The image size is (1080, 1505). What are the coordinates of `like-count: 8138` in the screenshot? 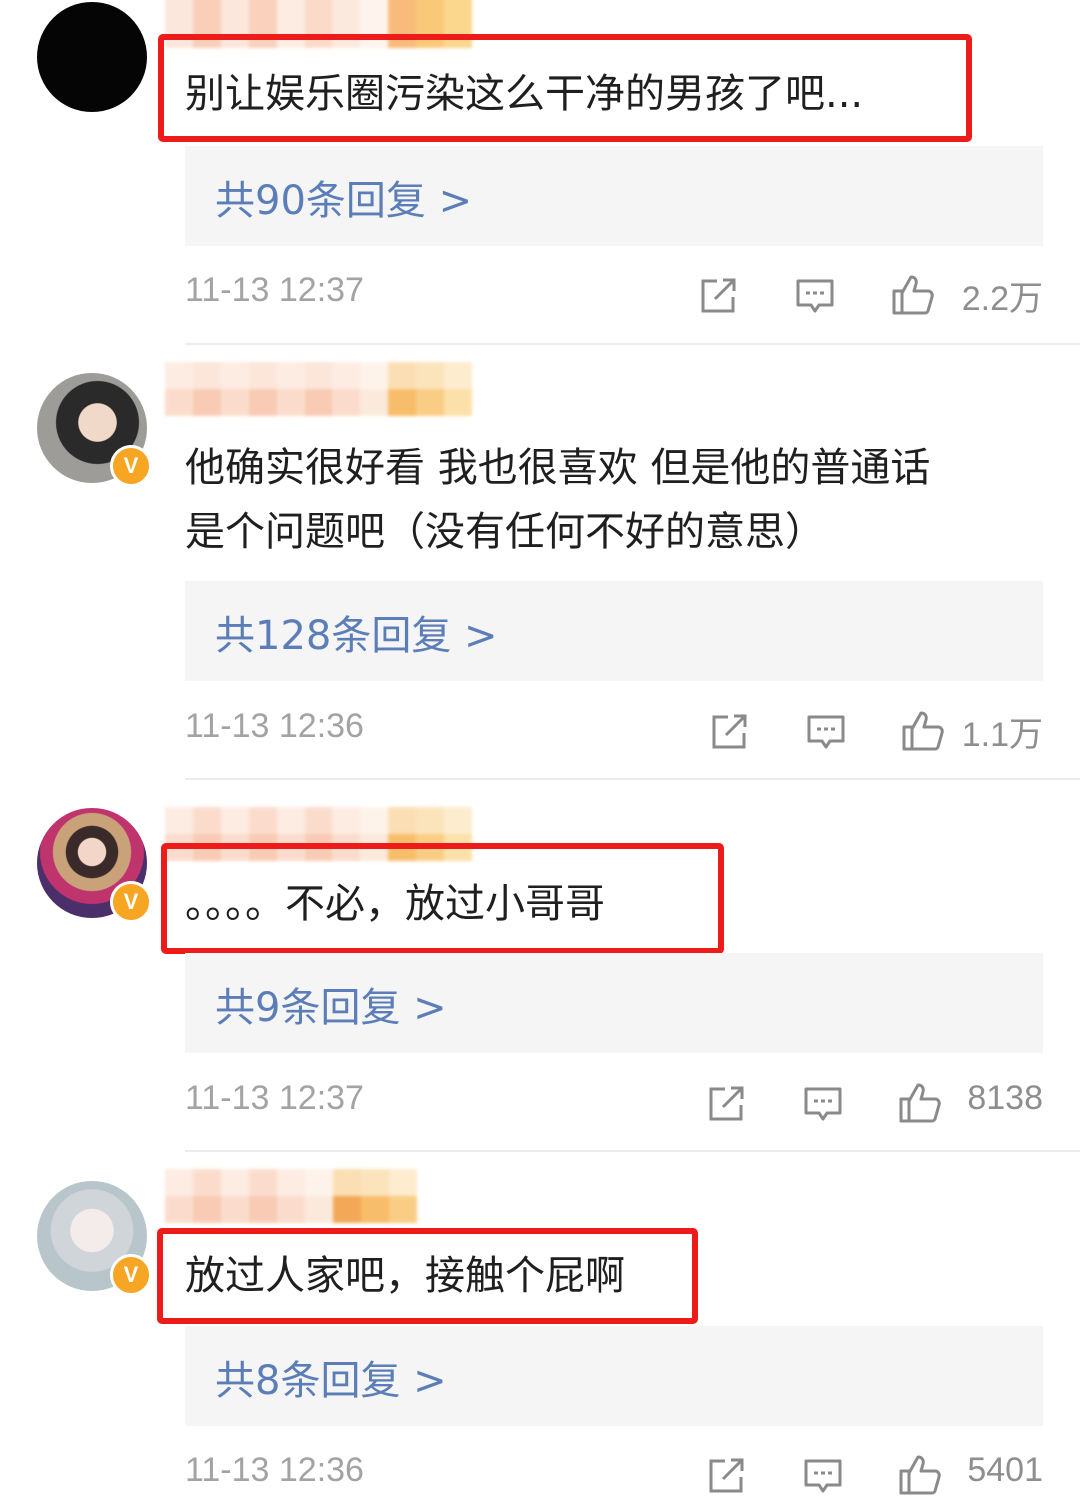 It's located at (1005, 1098).